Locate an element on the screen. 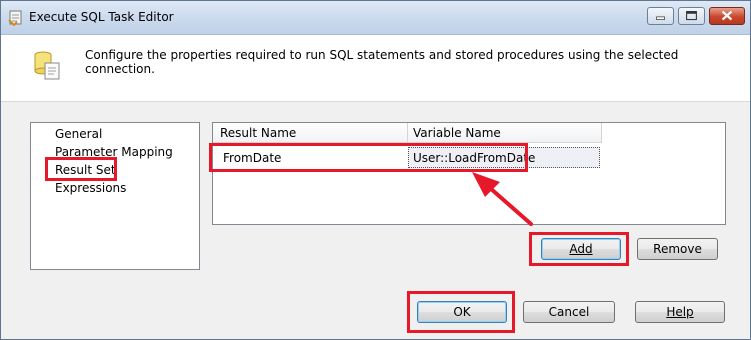  help-button-label: Help is located at coordinates (680, 312).